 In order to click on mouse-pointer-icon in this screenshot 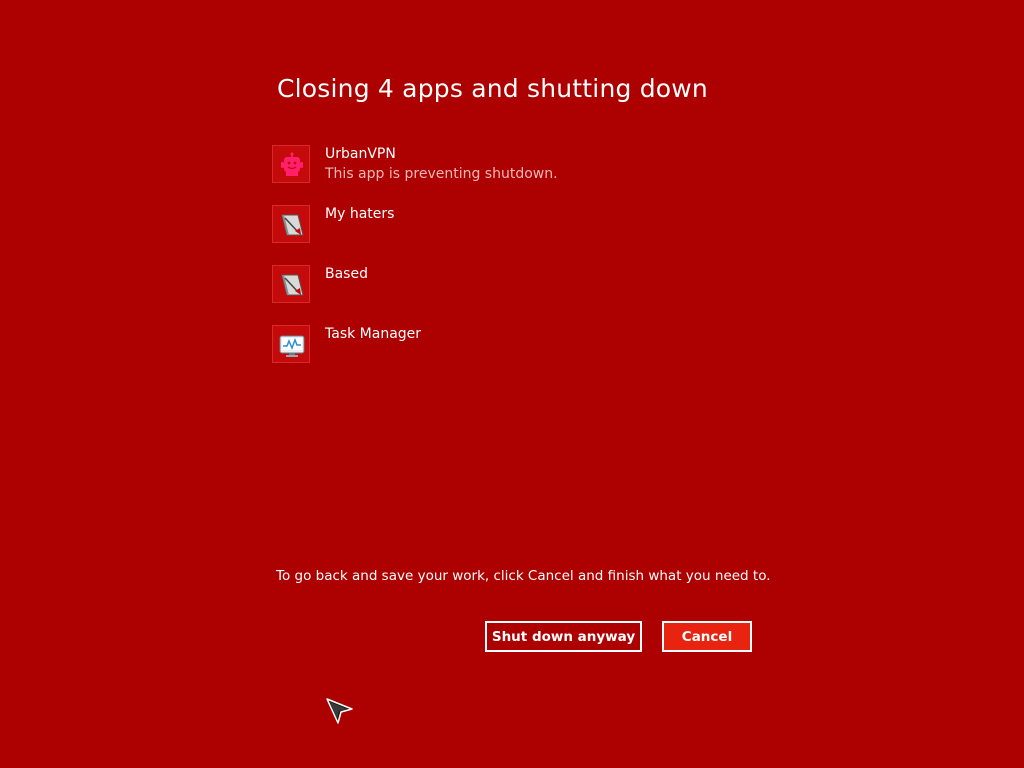, I will do `click(340, 712)`.